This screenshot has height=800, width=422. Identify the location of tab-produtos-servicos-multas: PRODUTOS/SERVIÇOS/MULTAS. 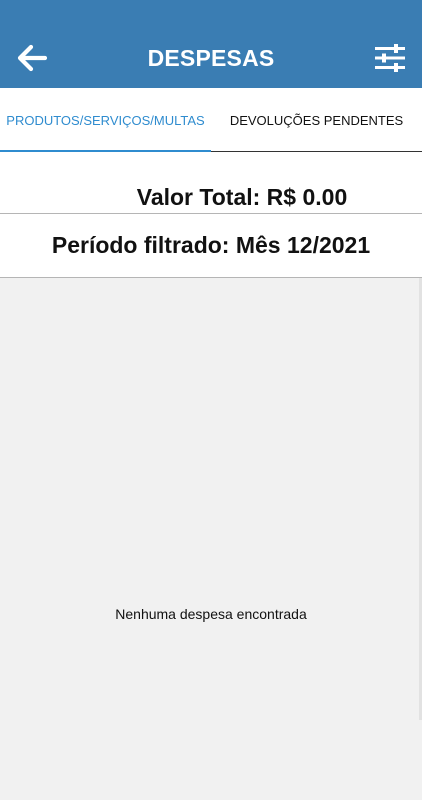
(105, 120).